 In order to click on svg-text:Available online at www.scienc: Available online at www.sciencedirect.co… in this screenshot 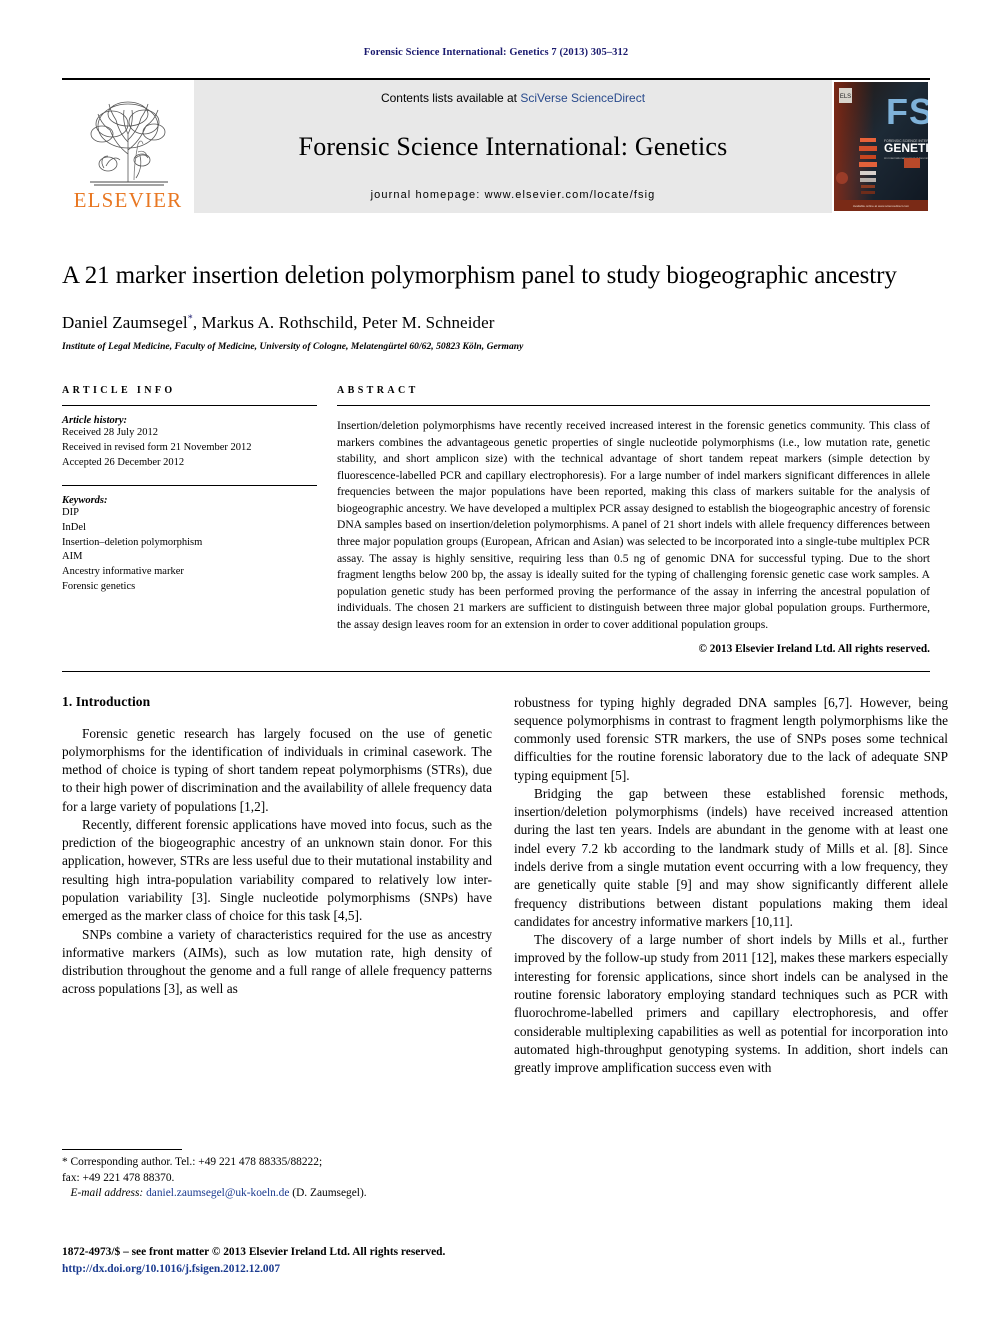, I will do `click(881, 206)`.